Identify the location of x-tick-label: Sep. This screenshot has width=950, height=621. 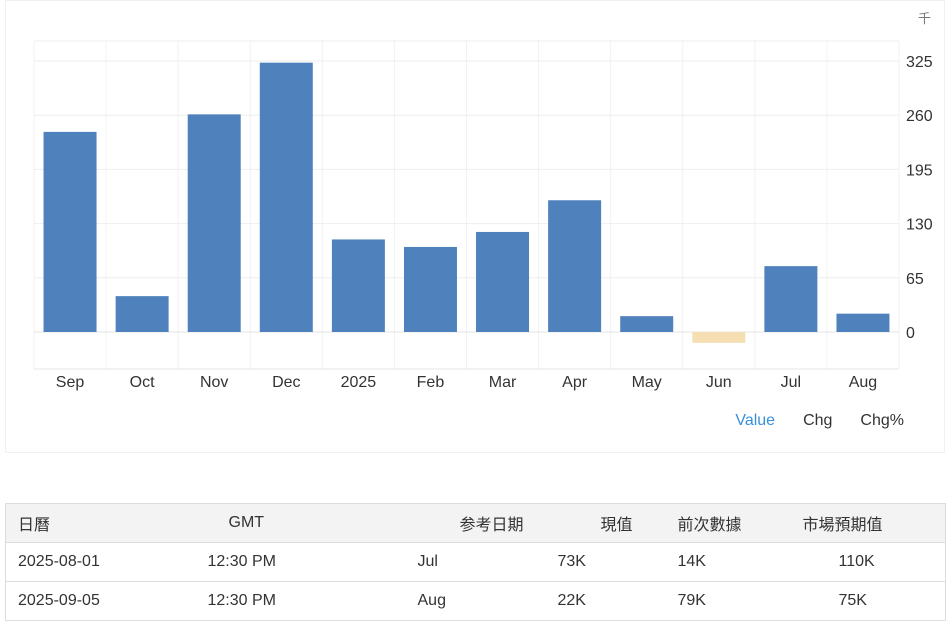
(70, 382).